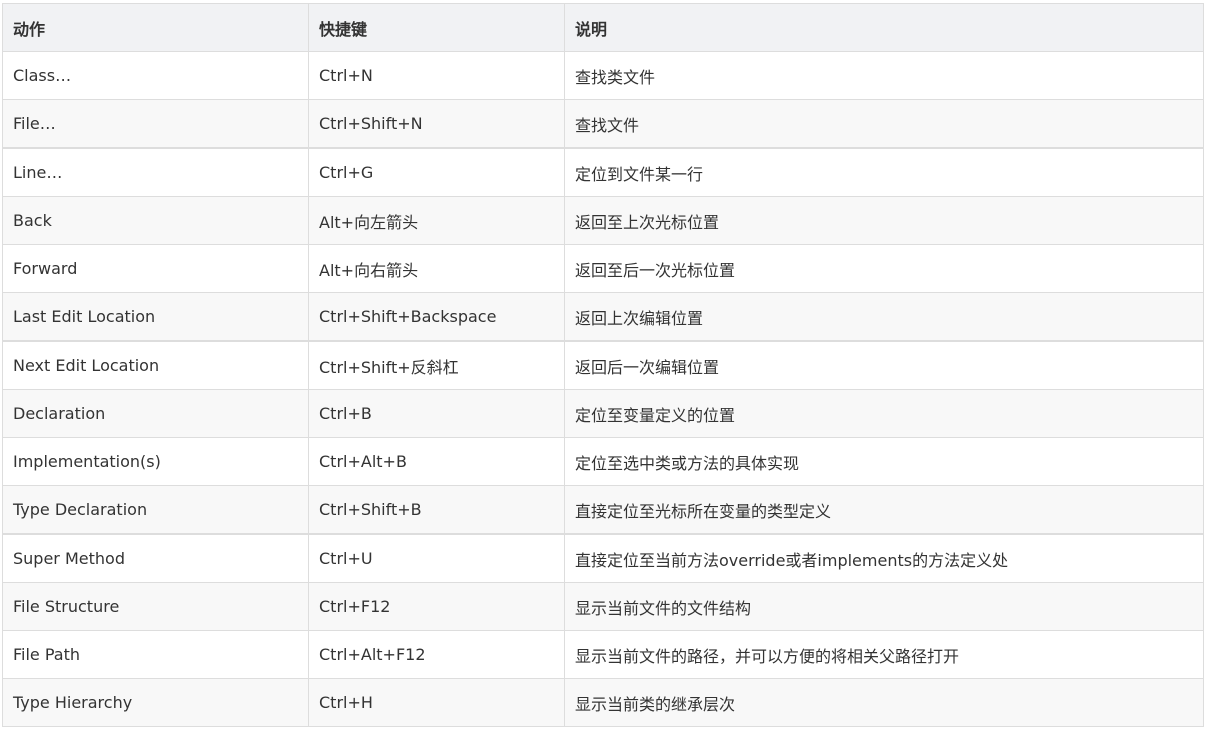 The width and height of the screenshot is (1208, 729). Describe the element at coordinates (155, 606) in the screenshot. I see `cell-action: File Structure` at that location.